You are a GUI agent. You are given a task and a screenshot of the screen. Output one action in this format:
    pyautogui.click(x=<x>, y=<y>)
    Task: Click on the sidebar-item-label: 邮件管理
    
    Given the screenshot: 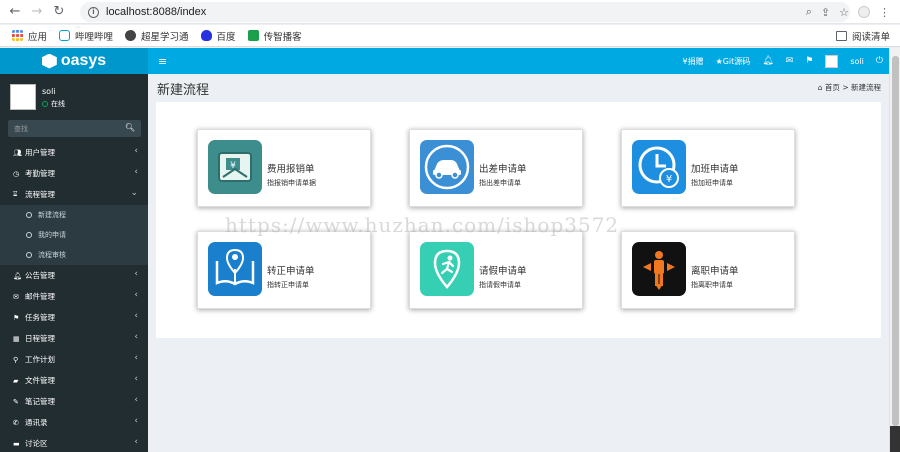 What is the action you would take?
    pyautogui.click(x=40, y=296)
    